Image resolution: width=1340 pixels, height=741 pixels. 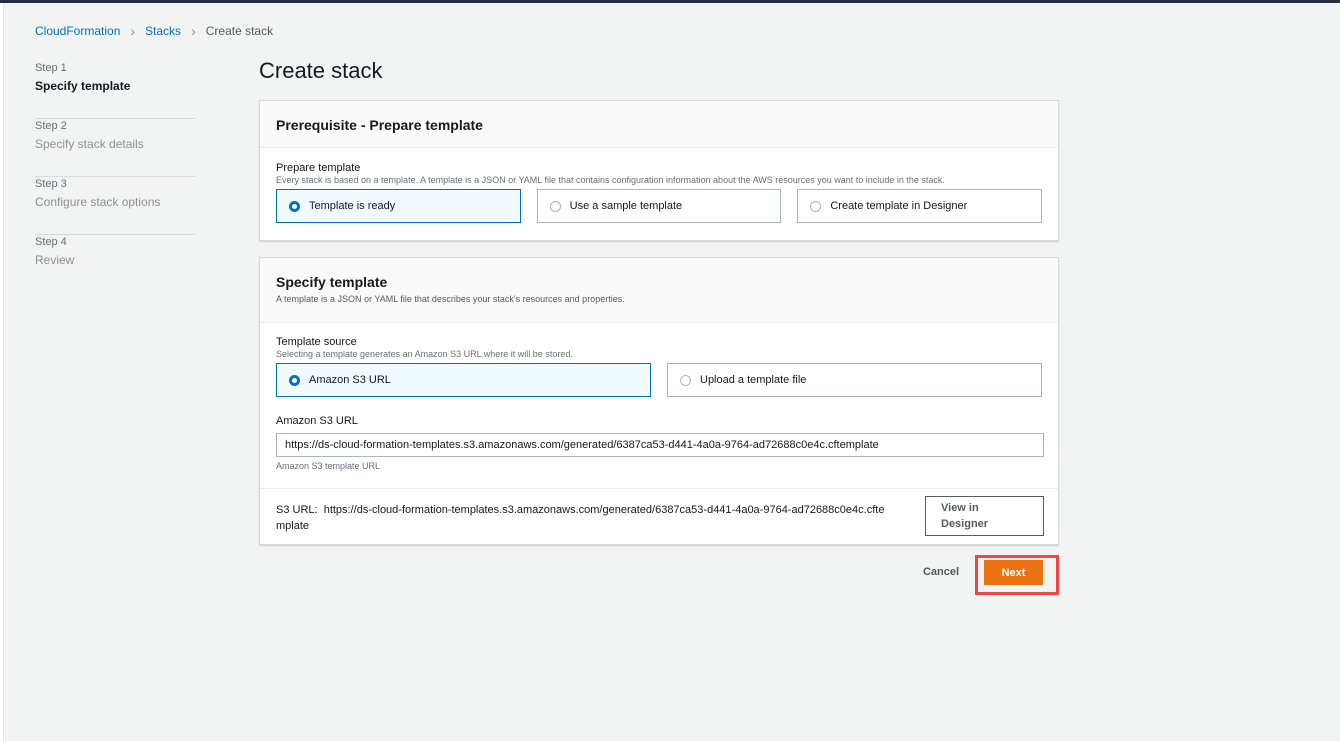 I want to click on step-number: Step 3, so click(x=51, y=184).